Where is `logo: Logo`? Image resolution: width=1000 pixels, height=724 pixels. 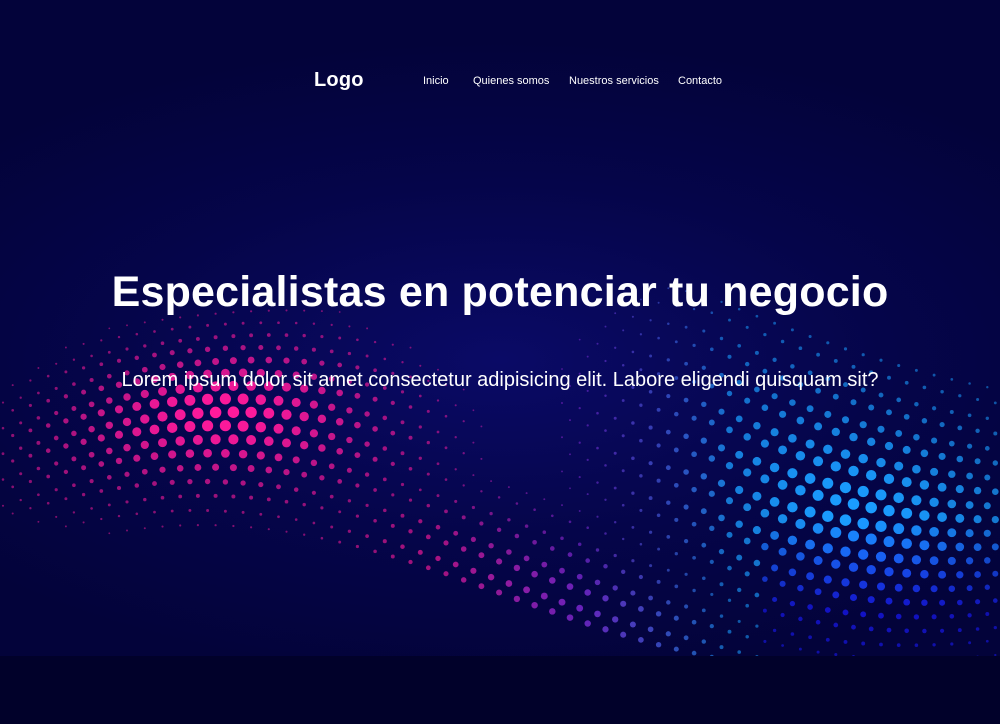 logo: Logo is located at coordinates (339, 80).